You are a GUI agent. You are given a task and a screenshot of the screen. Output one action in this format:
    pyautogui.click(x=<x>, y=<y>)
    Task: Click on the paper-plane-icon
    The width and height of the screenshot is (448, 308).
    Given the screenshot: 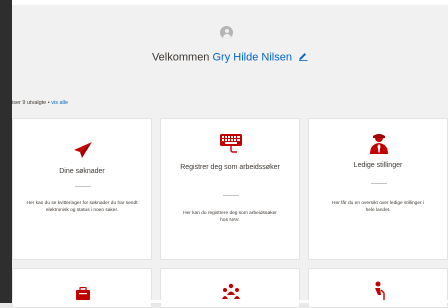 What is the action you would take?
    pyautogui.click(x=83, y=152)
    